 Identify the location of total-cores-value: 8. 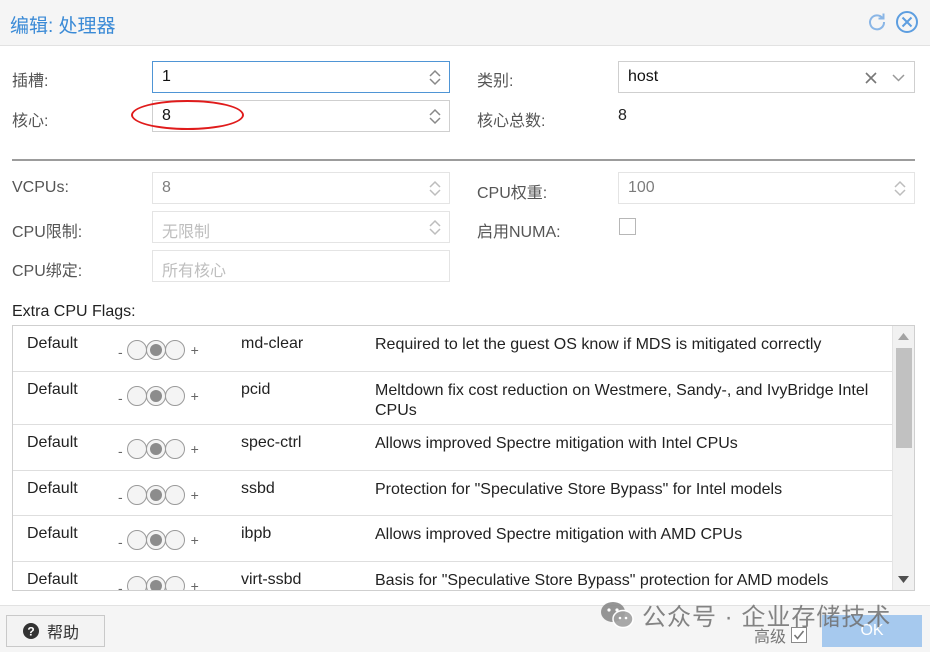
(622, 115).